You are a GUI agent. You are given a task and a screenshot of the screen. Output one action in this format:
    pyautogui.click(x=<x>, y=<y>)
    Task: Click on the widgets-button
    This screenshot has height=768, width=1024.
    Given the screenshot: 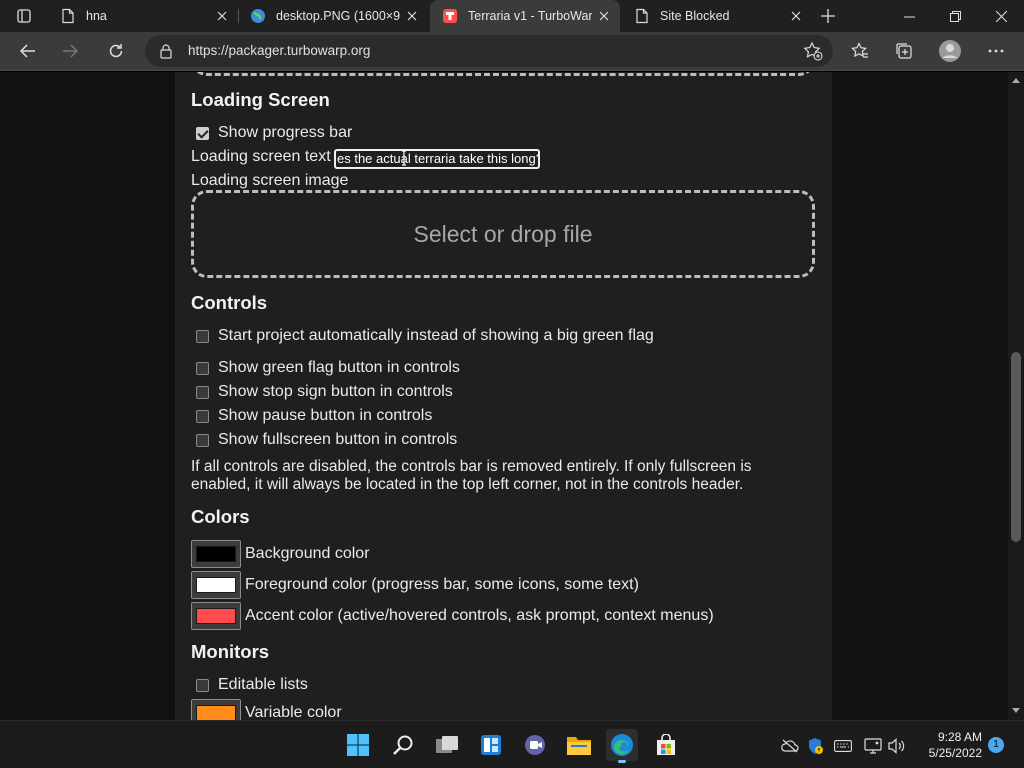 What is the action you would take?
    pyautogui.click(x=491, y=745)
    